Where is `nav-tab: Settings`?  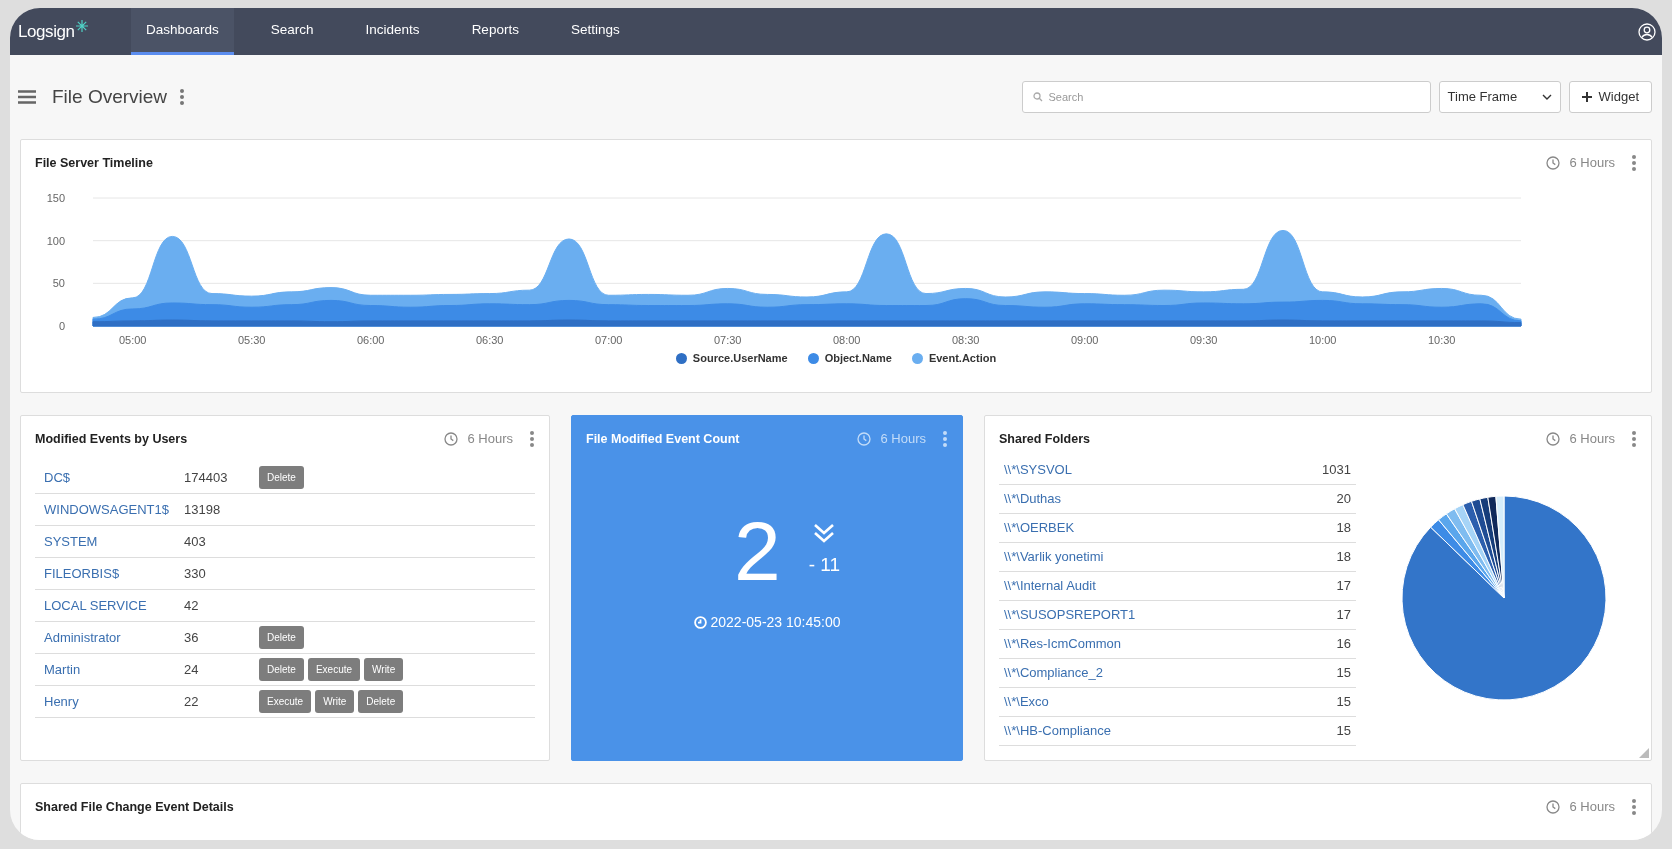 nav-tab: Settings is located at coordinates (595, 31).